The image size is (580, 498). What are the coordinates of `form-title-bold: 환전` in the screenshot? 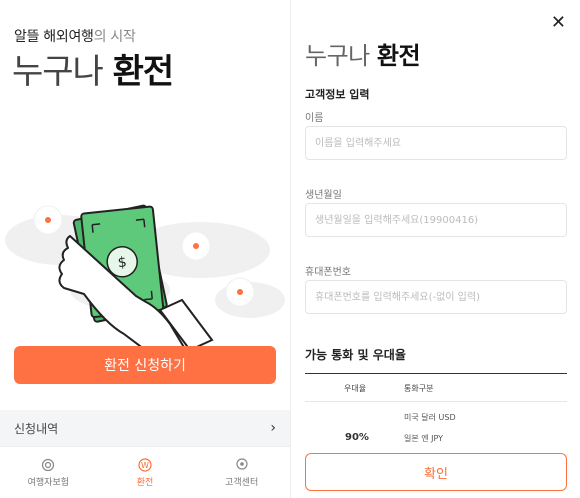 It's located at (398, 56).